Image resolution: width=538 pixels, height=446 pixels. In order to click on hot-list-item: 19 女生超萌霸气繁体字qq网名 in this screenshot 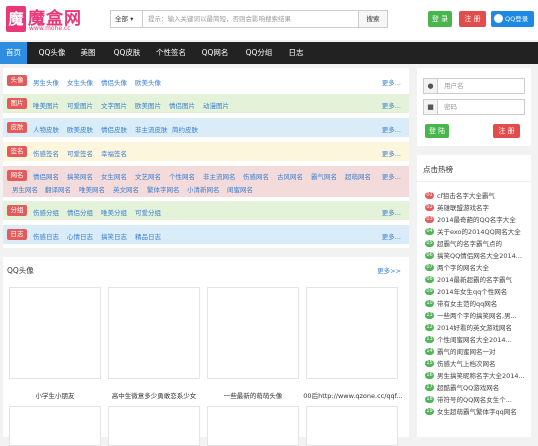, I will do `click(478, 411)`.